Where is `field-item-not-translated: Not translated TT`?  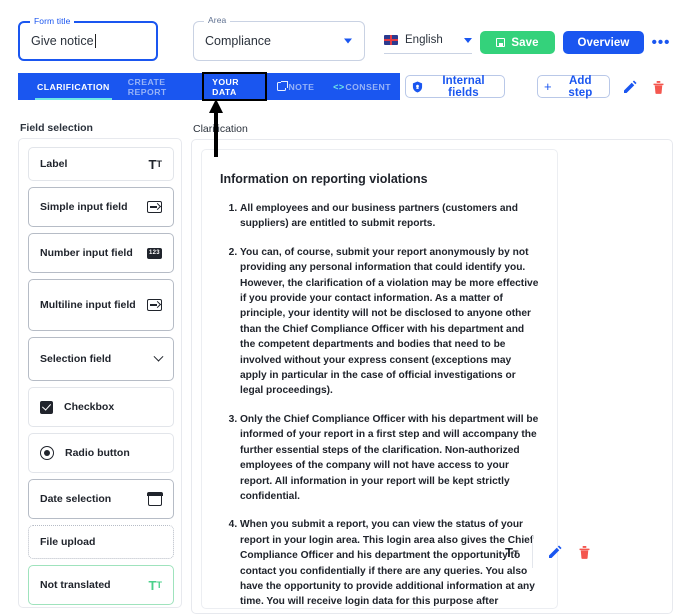
field-item-not-translated: Not translated TT is located at coordinates (101, 585).